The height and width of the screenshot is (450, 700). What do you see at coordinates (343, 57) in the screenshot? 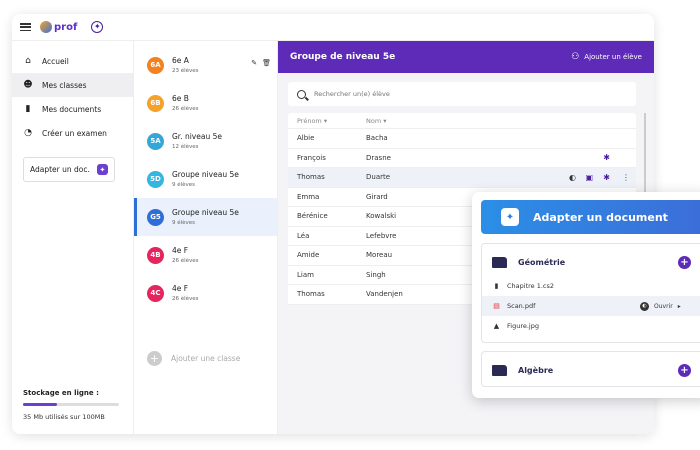
I see `page-title: Groupe de niveau 5e` at bounding box center [343, 57].